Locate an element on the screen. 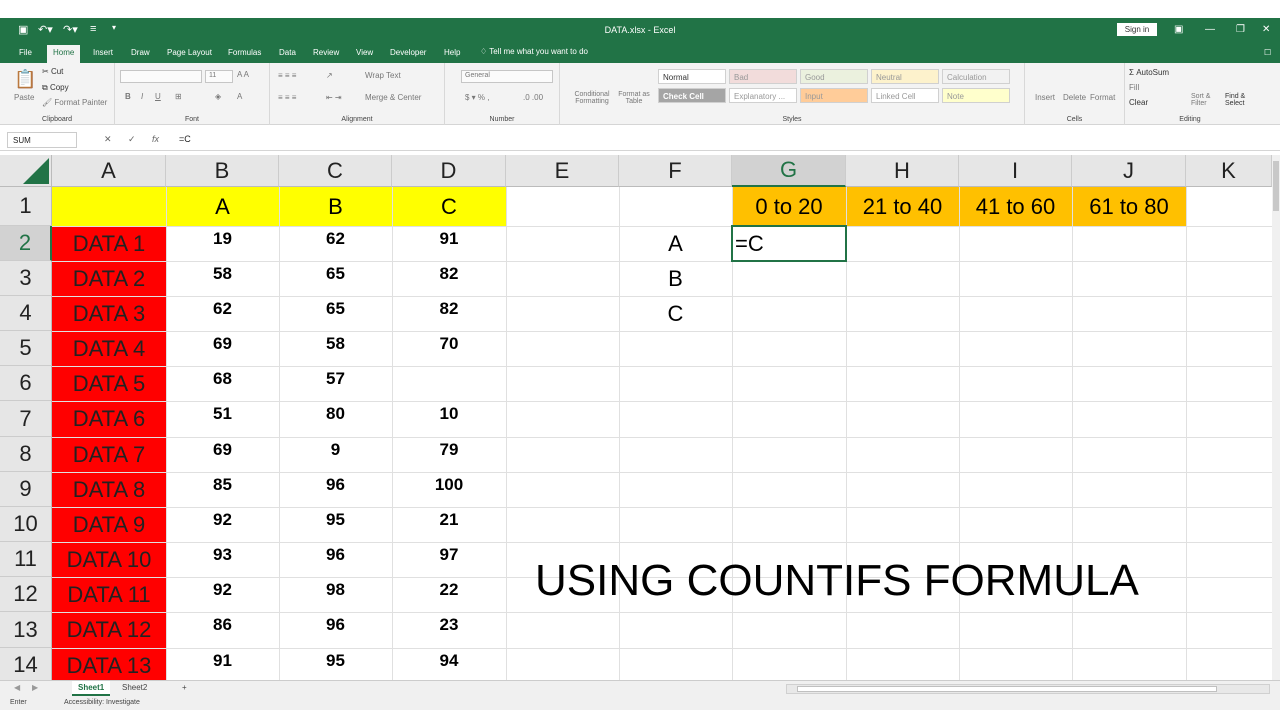  data-value-cell: 94 is located at coordinates (449, 664).